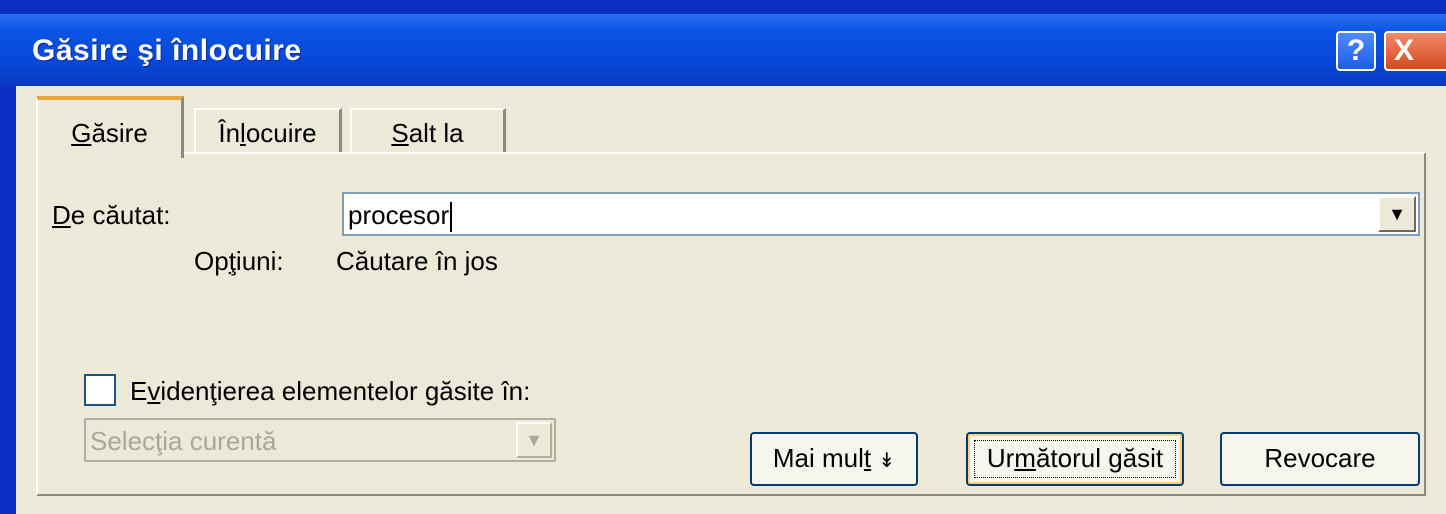 The image size is (1446, 514). I want to click on help-button: ?, so click(1356, 51).